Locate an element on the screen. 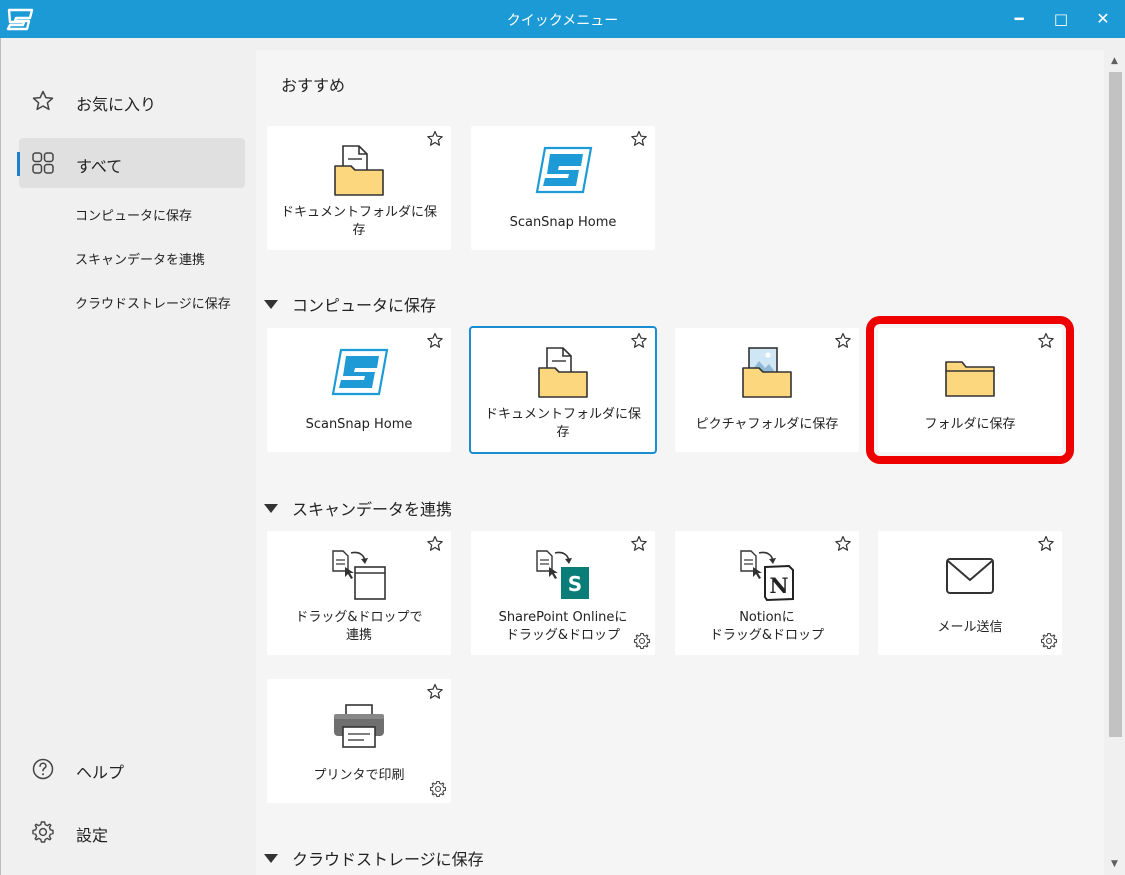 This screenshot has height=875, width=1125. active-indicator is located at coordinates (18, 164).